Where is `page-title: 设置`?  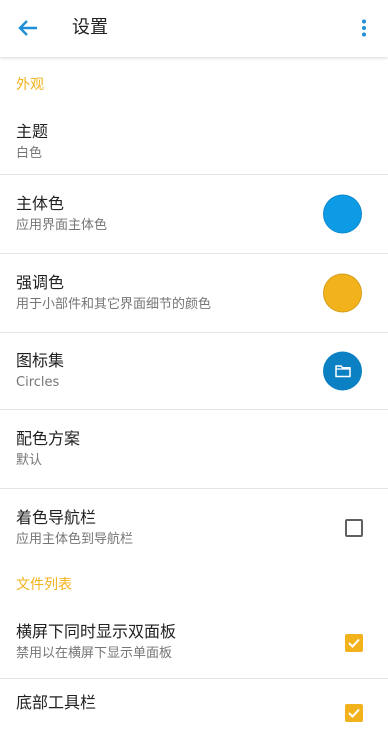
page-title: 设置 is located at coordinates (90, 27).